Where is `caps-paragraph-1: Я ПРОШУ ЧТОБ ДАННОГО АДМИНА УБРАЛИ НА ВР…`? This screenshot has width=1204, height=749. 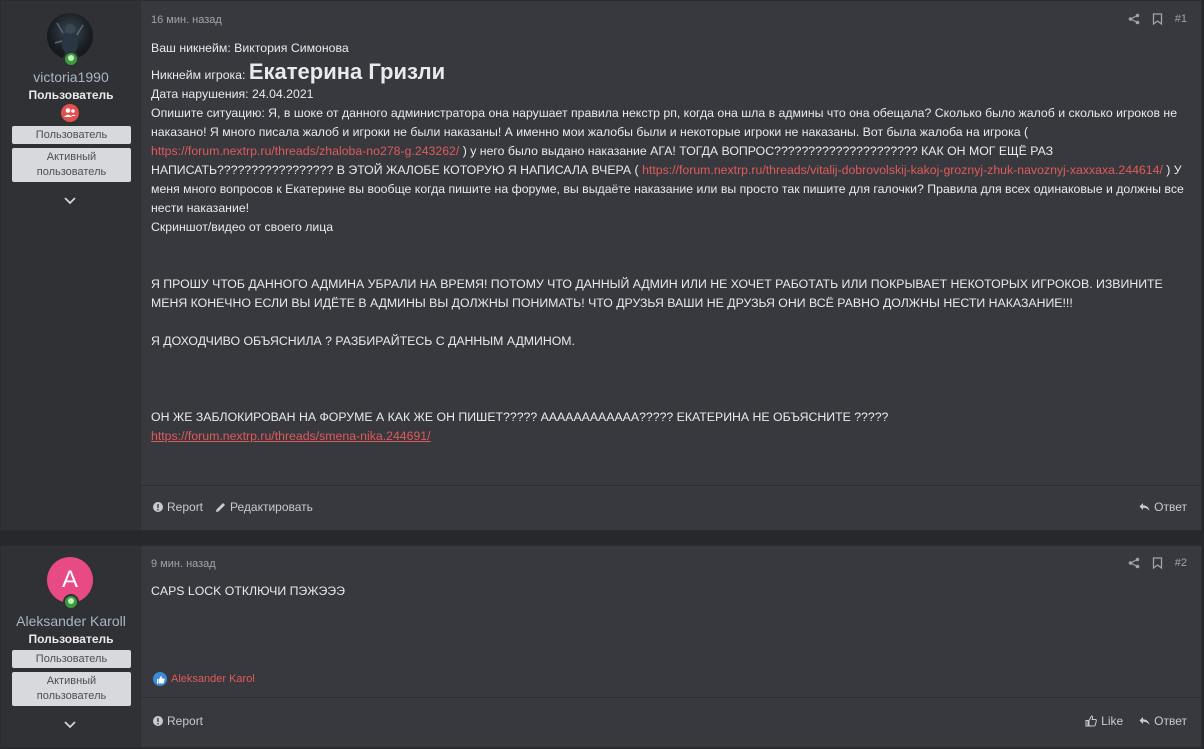
caps-paragraph-1: Я ПРОШУ ЧТОБ ДАННОГО АДМИНА УБРАЛИ НА ВР… is located at coordinates (657, 293).